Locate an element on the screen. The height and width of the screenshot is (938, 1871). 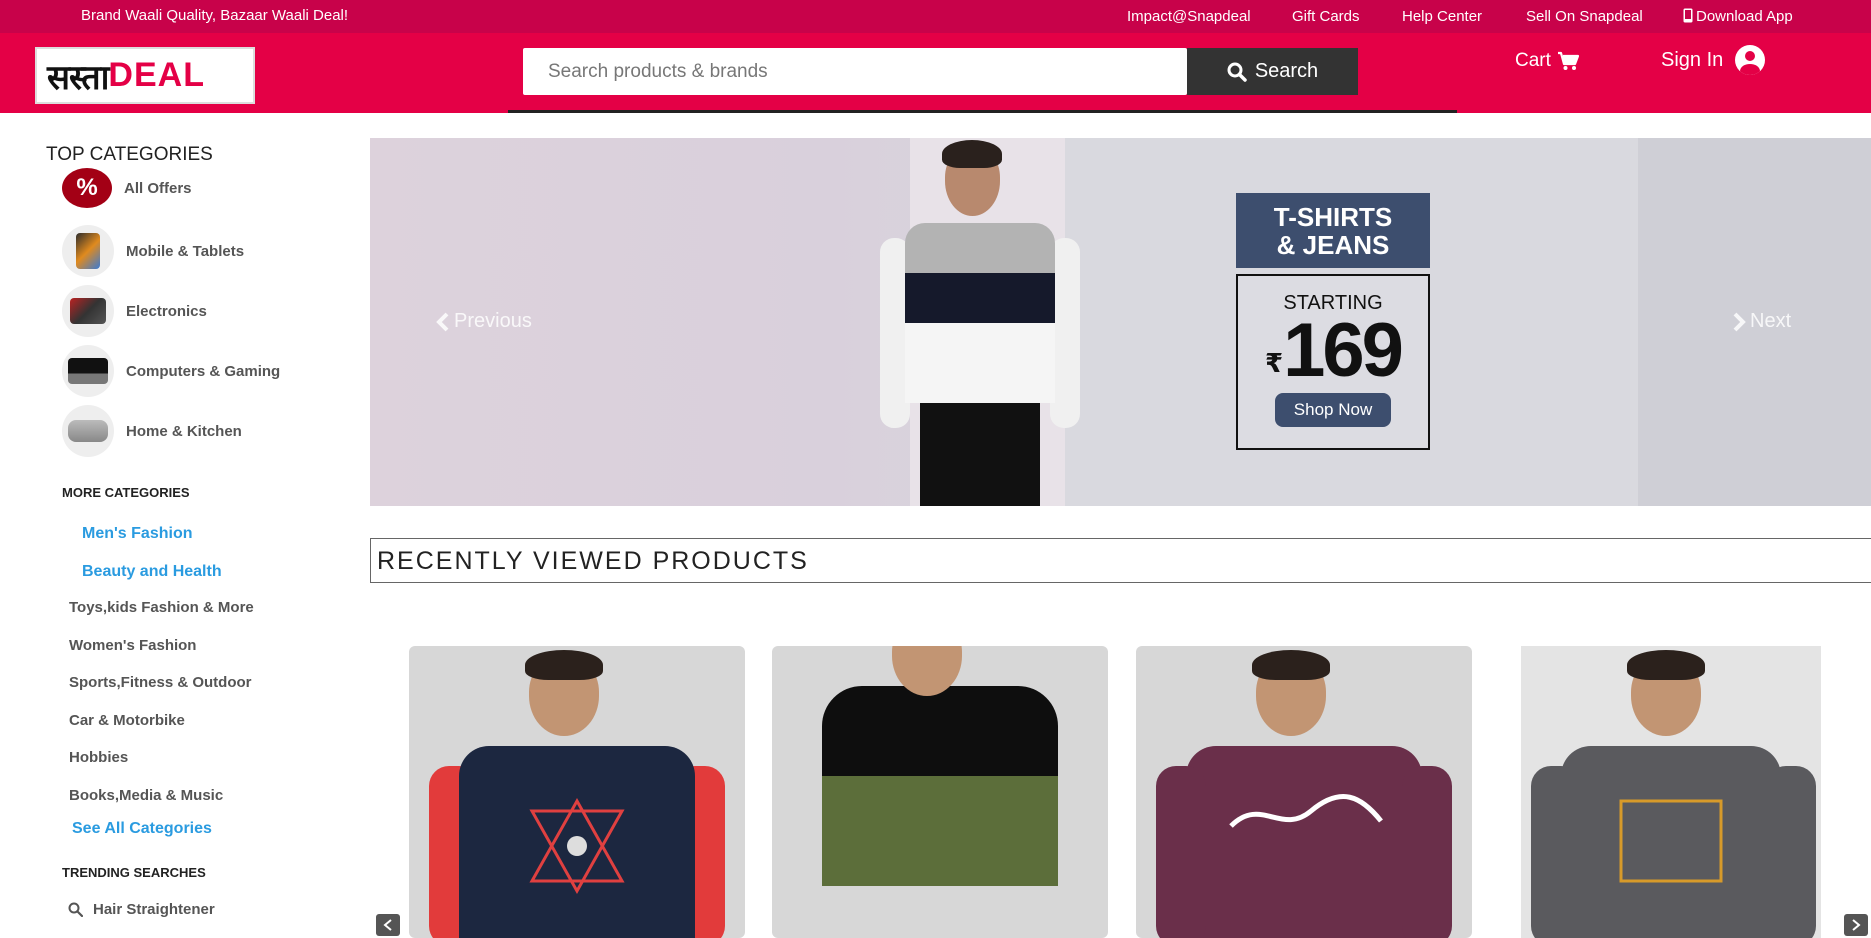
category-mens-fashion: Men's Fashion is located at coordinates (137, 534).